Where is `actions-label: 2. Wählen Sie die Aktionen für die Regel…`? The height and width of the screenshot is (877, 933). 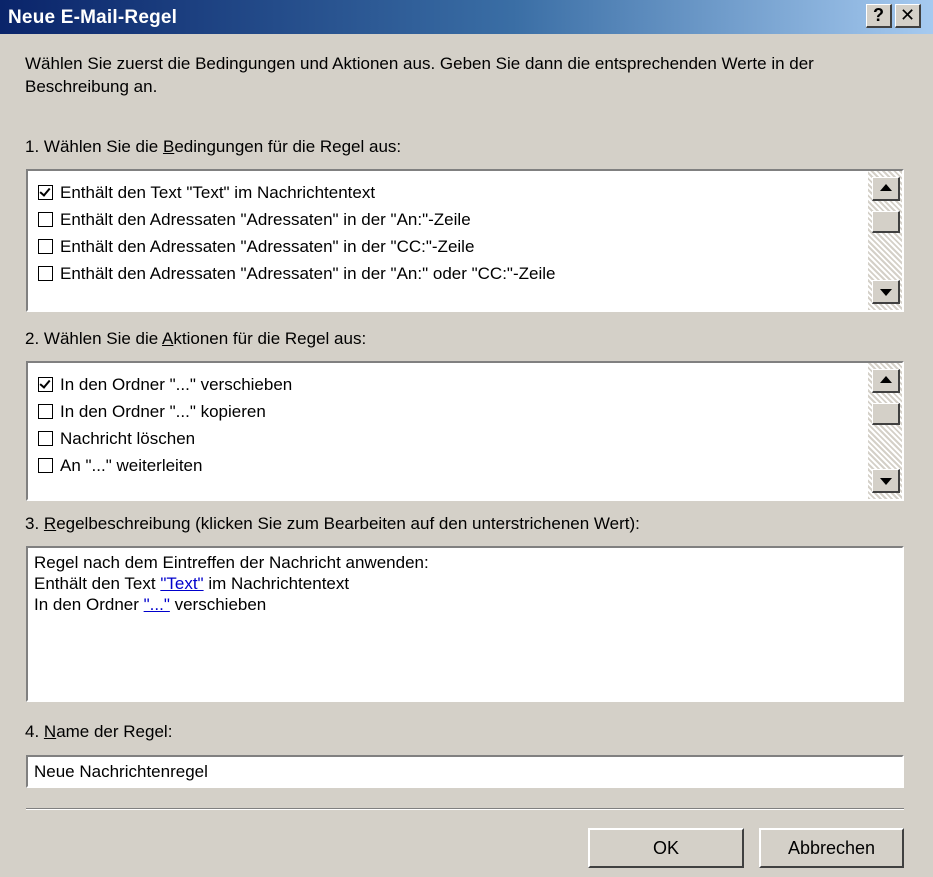
actions-label: 2. Wählen Sie die Aktionen für die Regel… is located at coordinates (195, 339).